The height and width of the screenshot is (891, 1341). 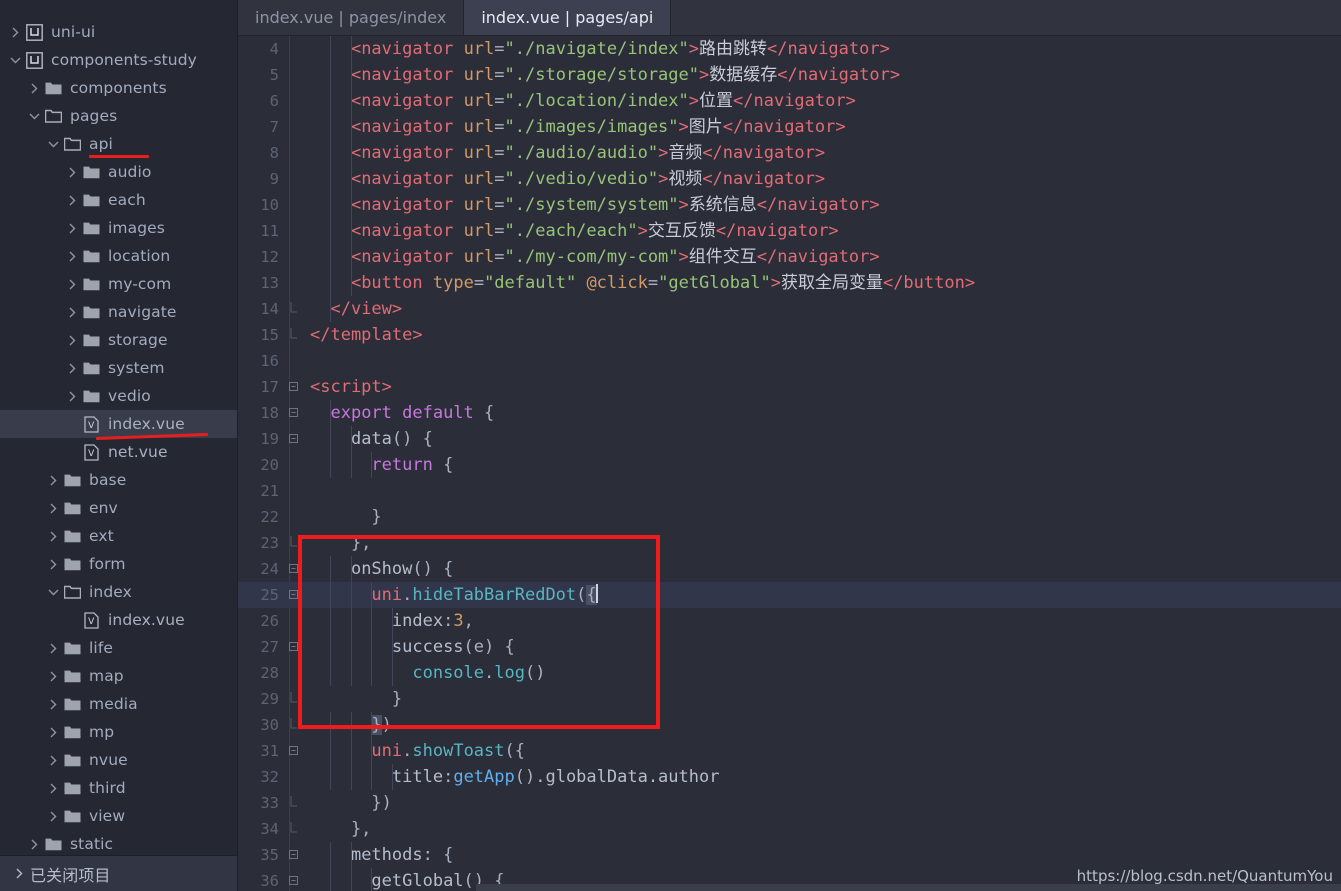 What do you see at coordinates (789, 829) in the screenshot?
I see `code-line: 34 },` at bounding box center [789, 829].